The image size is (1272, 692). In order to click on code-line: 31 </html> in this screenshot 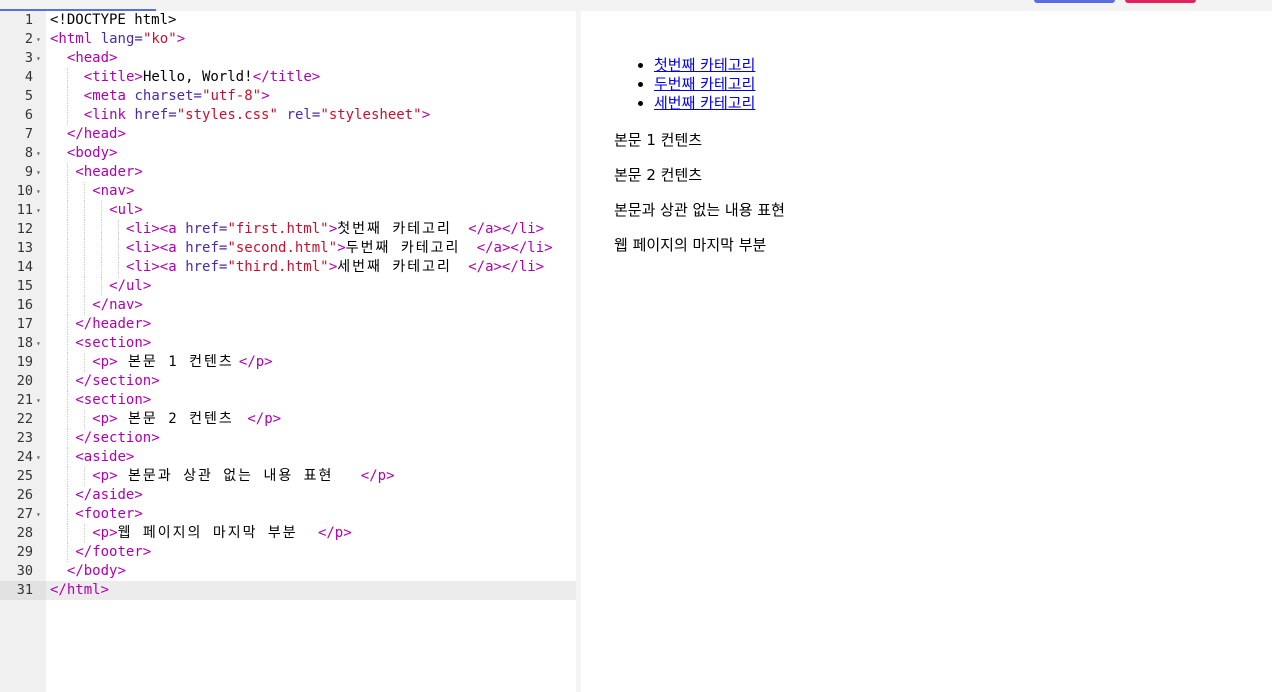, I will do `click(288, 590)`.